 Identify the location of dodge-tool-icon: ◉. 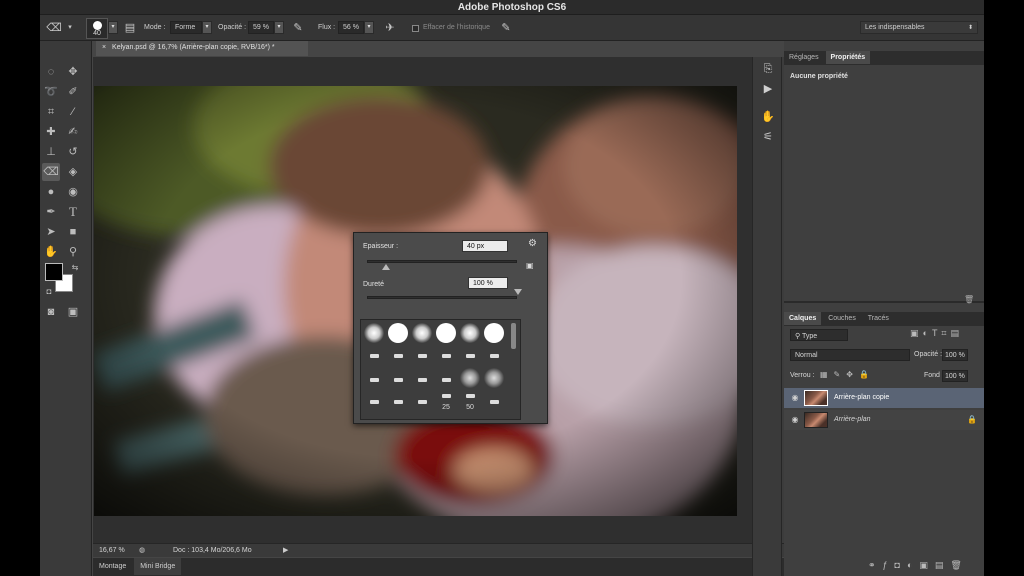
(73, 192).